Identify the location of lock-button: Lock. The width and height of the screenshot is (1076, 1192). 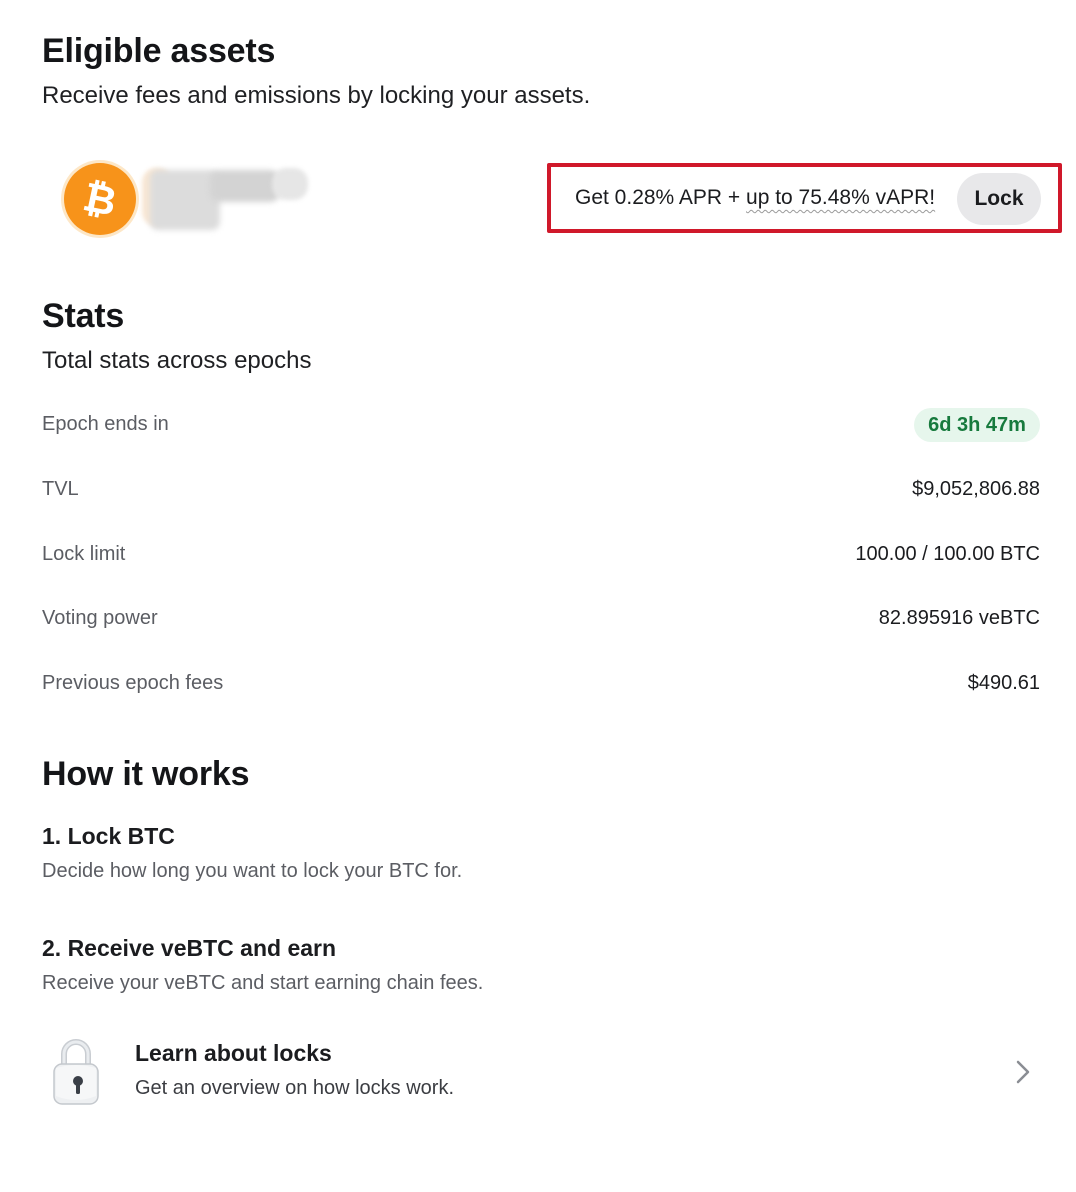
(999, 199).